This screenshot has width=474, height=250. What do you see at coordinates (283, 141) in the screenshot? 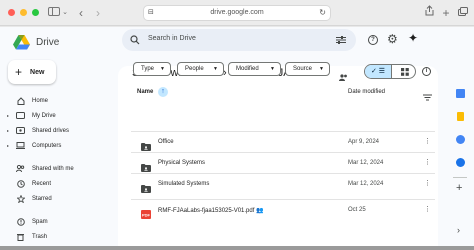
I see `file-row: Office Apr 9, 2024 ⋮` at bounding box center [283, 141].